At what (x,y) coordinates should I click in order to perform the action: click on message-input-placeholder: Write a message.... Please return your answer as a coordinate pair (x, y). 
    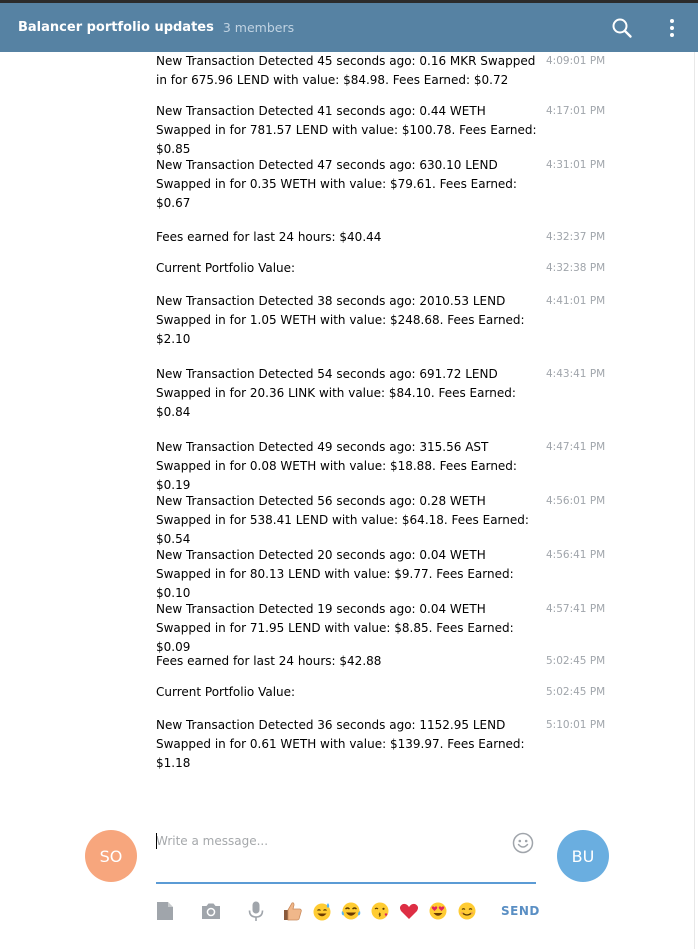
    Looking at the image, I should click on (212, 841).